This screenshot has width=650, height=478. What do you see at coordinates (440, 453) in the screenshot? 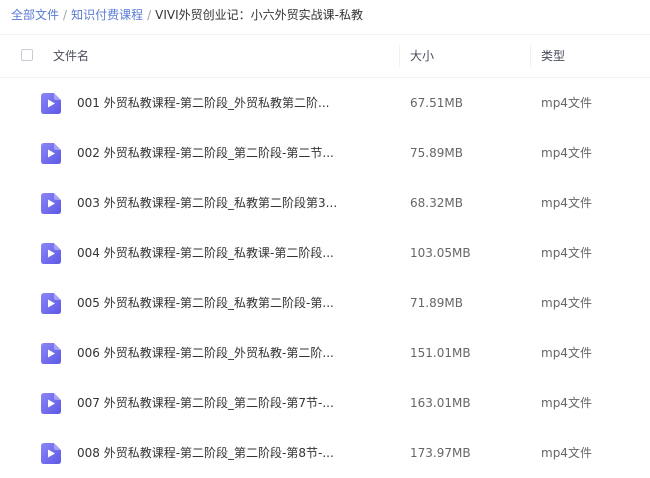
I see `file-size: 173.97MB` at bounding box center [440, 453].